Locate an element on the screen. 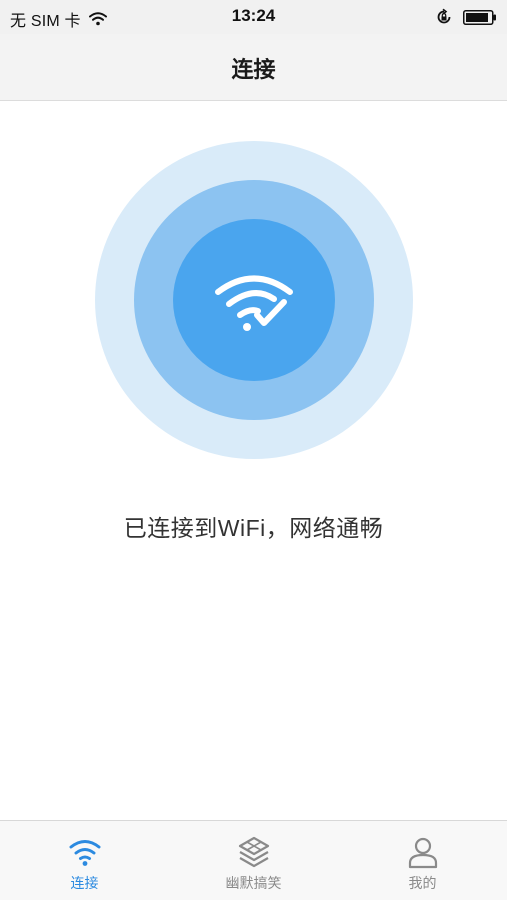  tab-bar: 连接 幽默搞笑 我的 is located at coordinates (253, 860).